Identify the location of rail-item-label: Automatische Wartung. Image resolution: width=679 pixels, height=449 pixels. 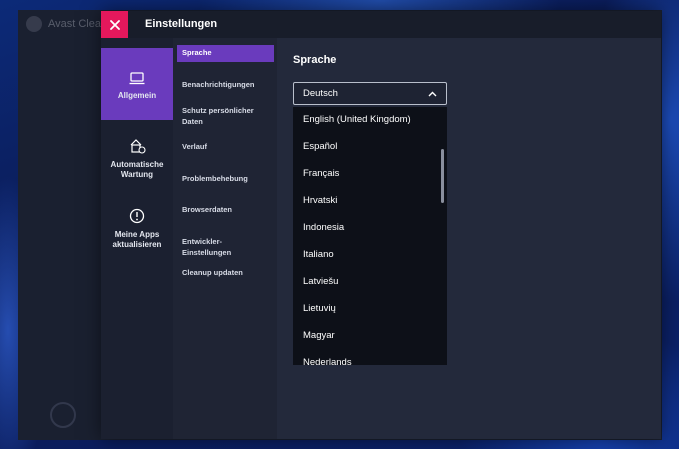
(137, 169).